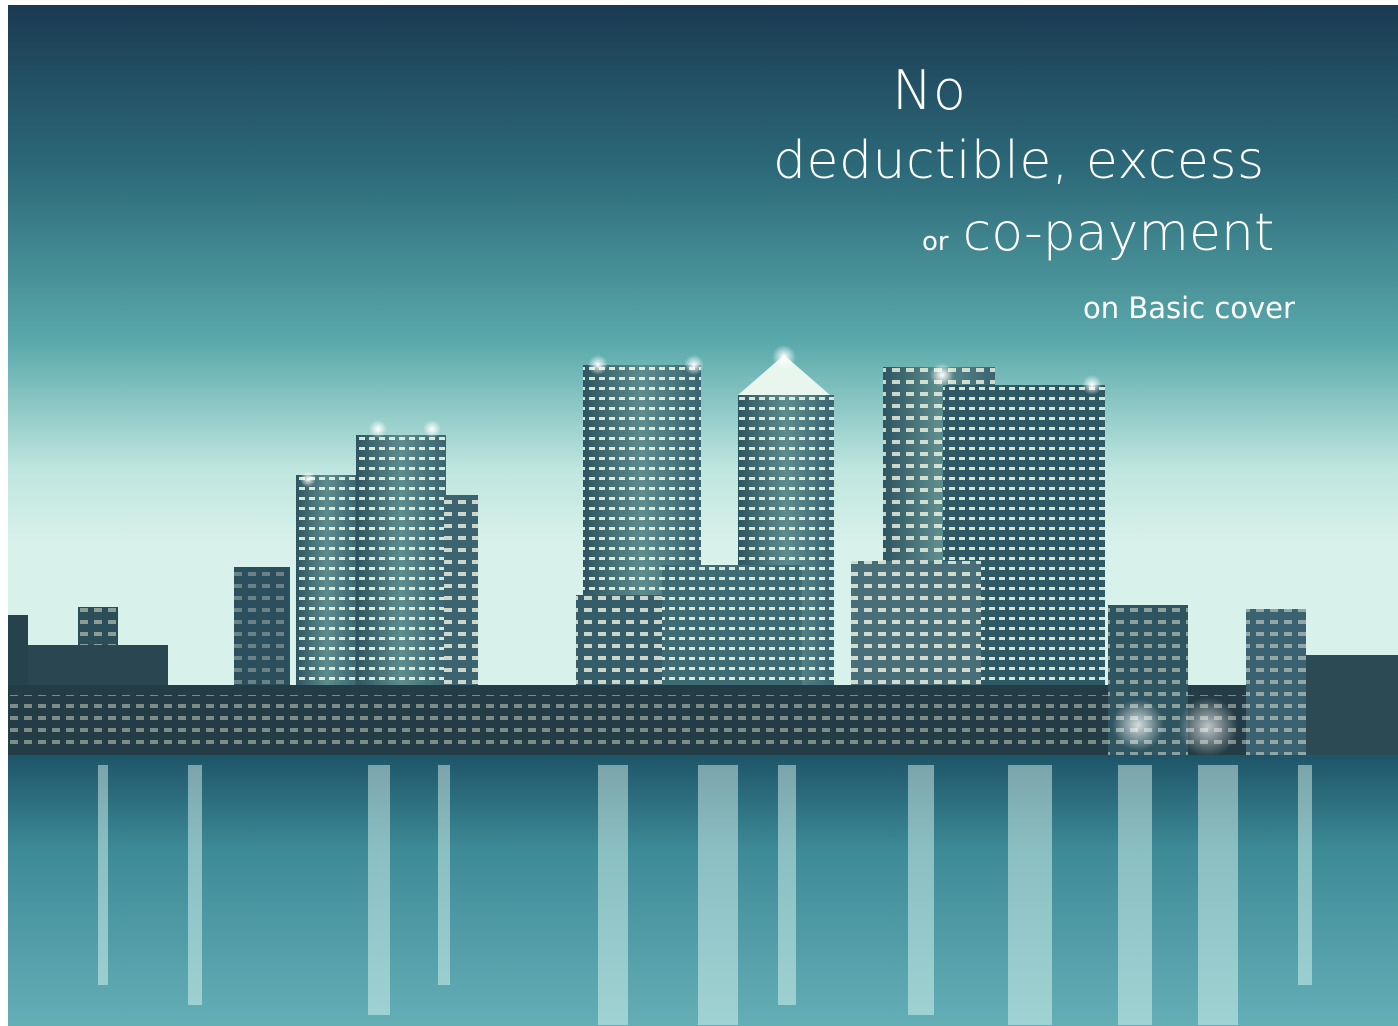 The image size is (1398, 1026). I want to click on headline-copayment-word: co-payment, so click(1118, 233).